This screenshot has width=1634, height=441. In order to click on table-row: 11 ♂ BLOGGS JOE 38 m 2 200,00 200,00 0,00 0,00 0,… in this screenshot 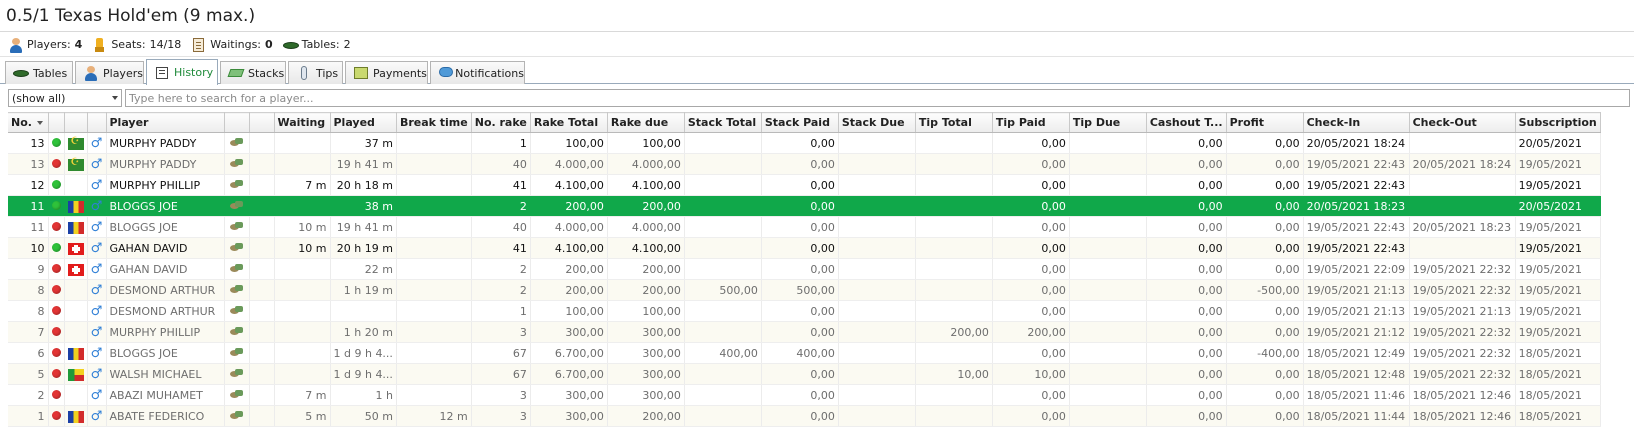, I will do `click(804, 206)`.